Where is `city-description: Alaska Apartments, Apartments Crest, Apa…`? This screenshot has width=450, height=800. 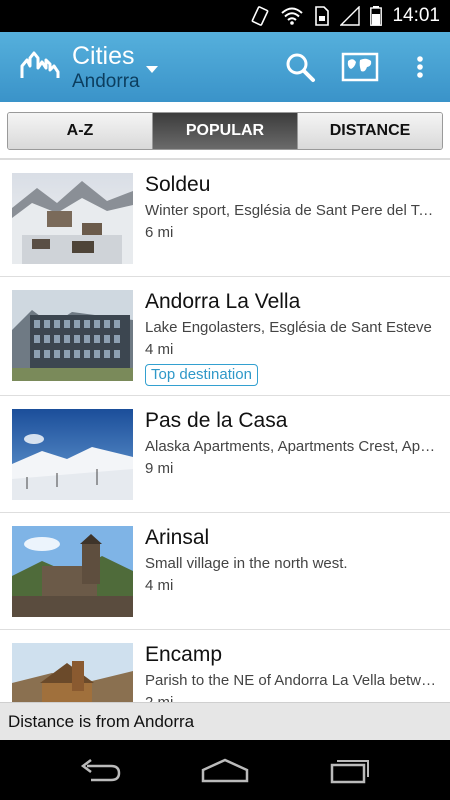 city-description: Alaska Apartments, Apartments Crest, Apa… is located at coordinates (293, 446).